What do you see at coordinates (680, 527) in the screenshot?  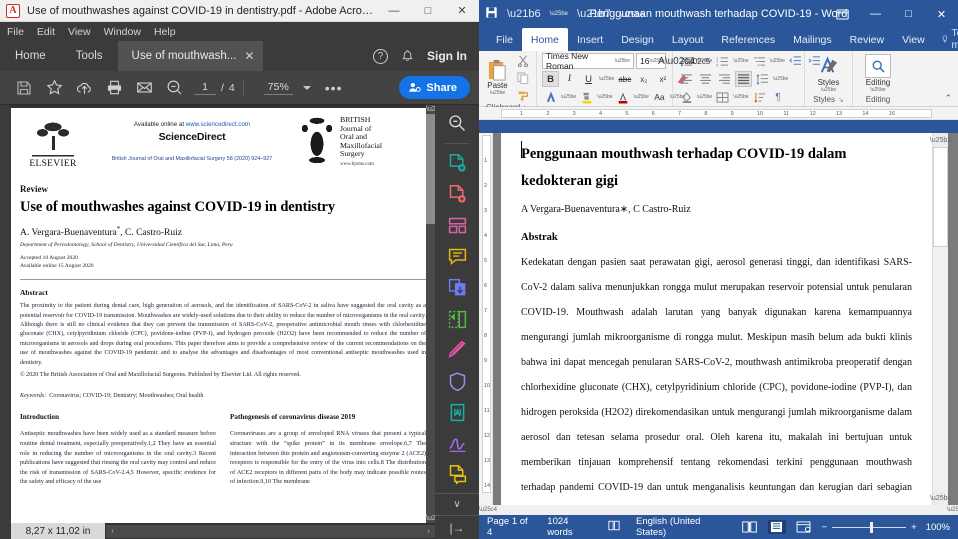 I see `language-indicator: English (United States)` at bounding box center [680, 527].